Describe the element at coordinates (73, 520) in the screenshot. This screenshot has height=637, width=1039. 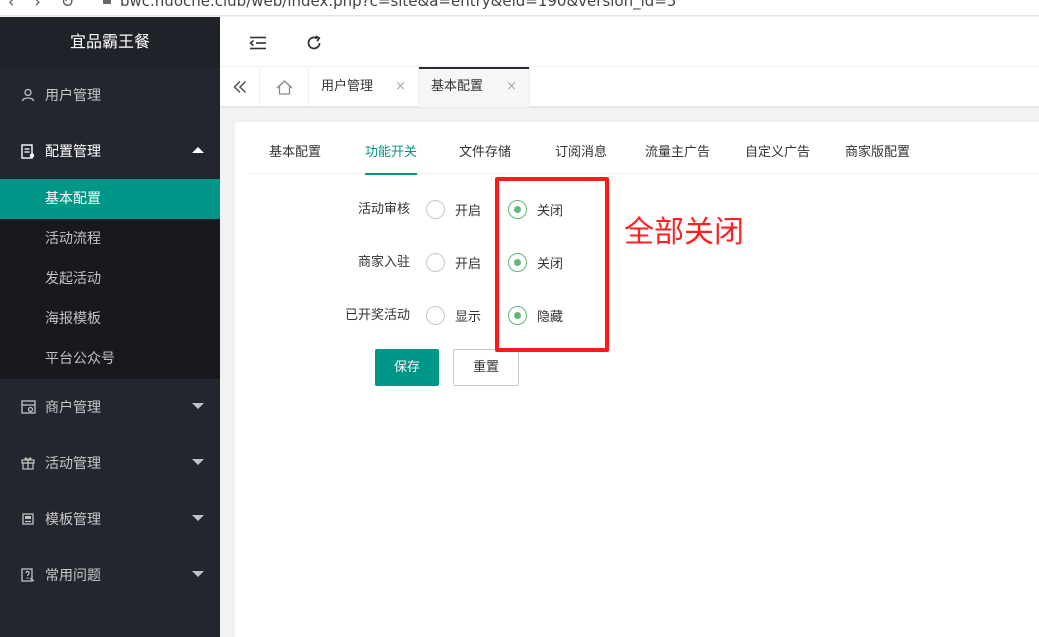
I see `sidebar-item-label: 模板管理` at that location.